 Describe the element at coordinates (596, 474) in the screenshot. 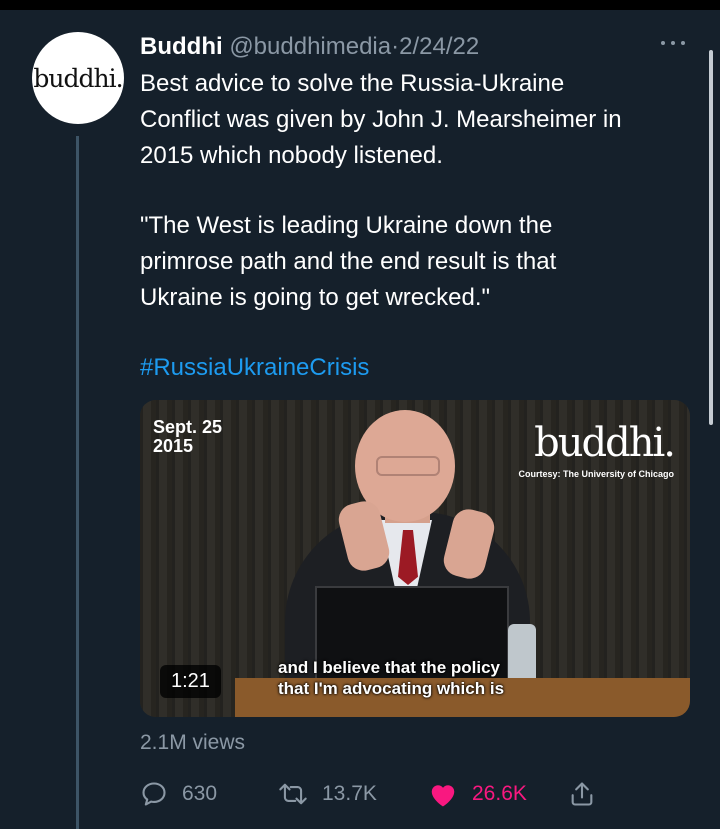

I see `video-courtesy: Courtesy: The University of Chicago` at that location.